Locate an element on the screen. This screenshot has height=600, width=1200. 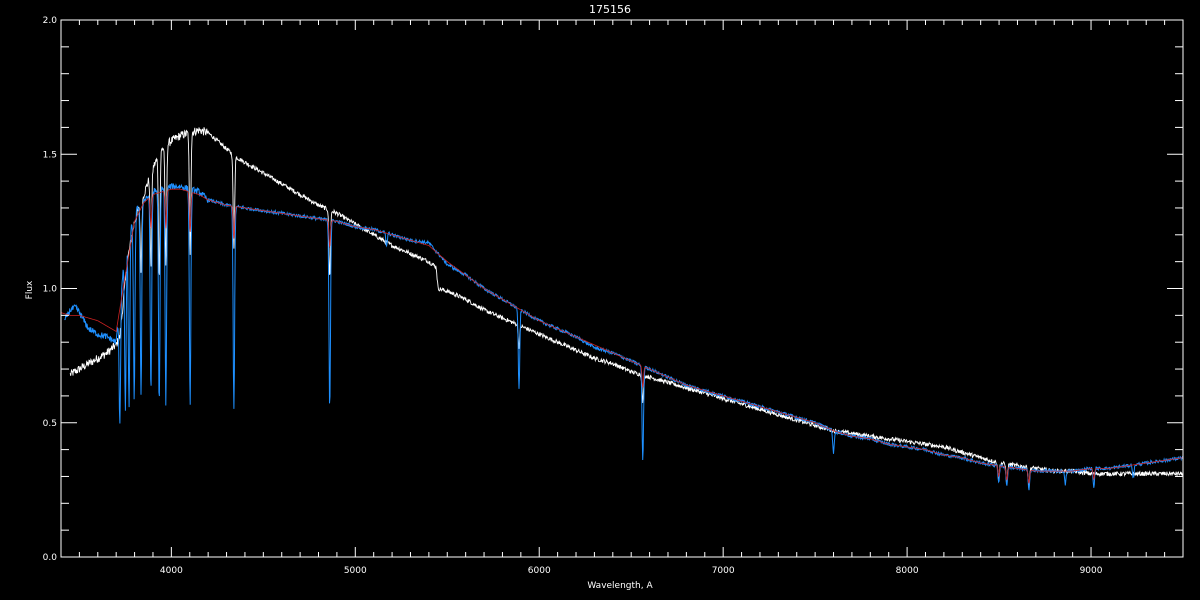
x-tick-label: 5000 is located at coordinates (355, 571).